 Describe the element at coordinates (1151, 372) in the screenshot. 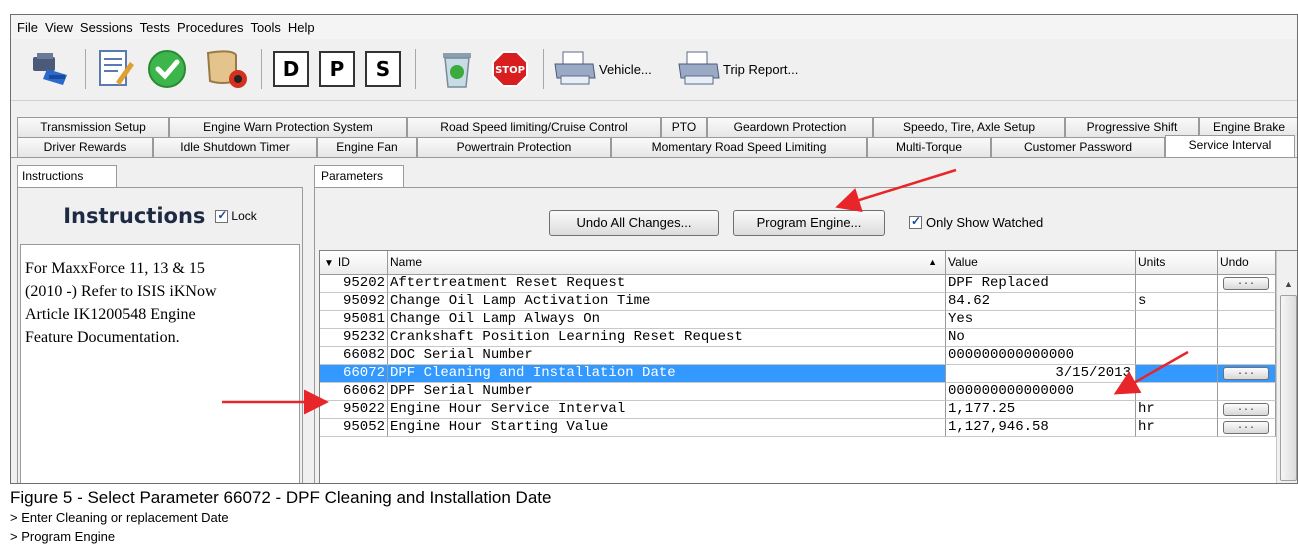

I see `arrow-to-date-value` at that location.